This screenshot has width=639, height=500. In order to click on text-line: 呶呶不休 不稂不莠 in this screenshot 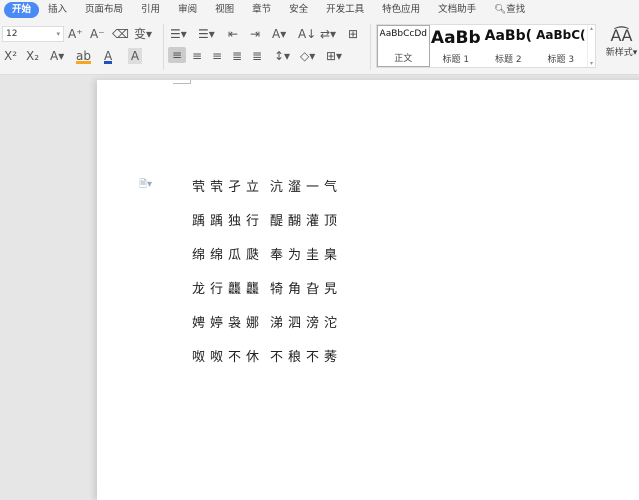, I will do `click(267, 357)`.